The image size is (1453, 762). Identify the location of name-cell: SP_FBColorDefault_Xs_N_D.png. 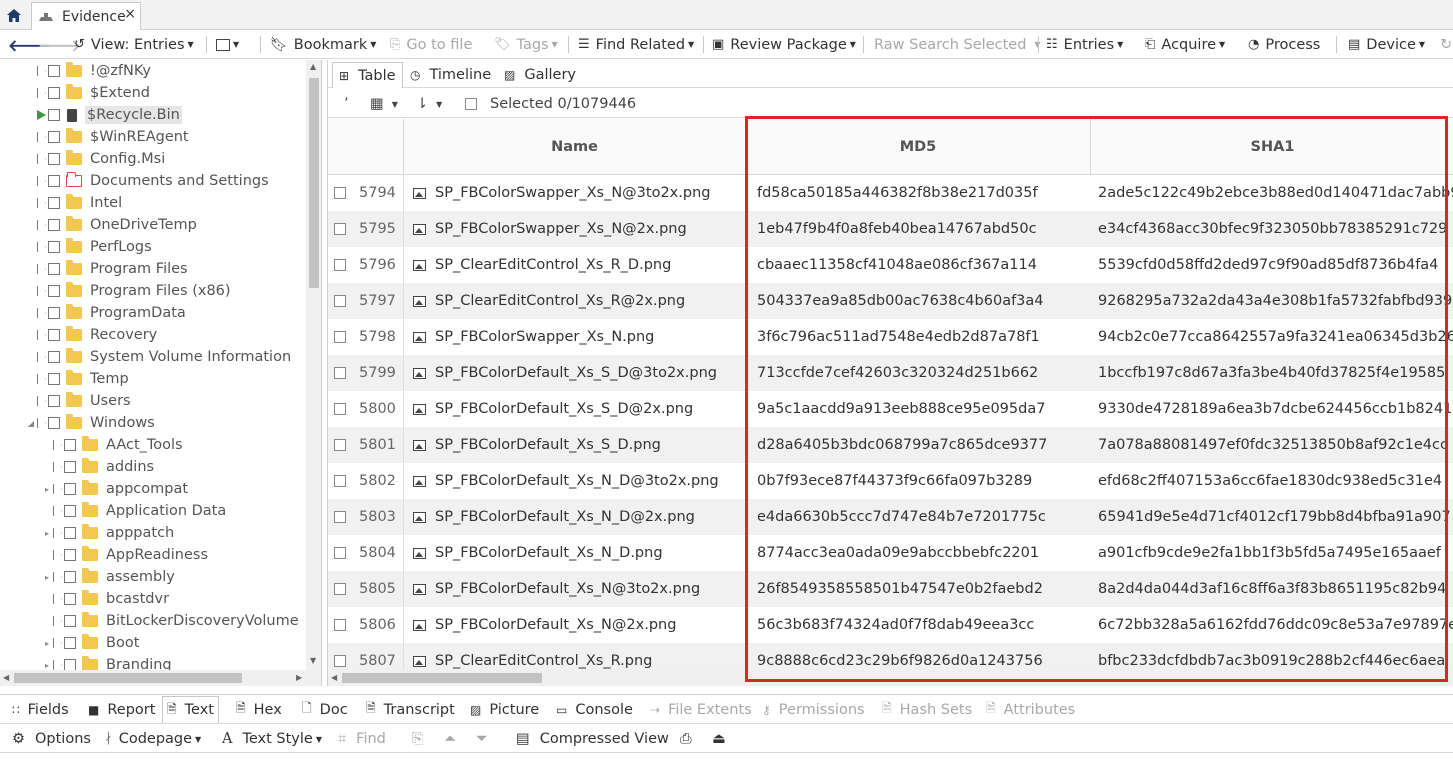
(578, 553).